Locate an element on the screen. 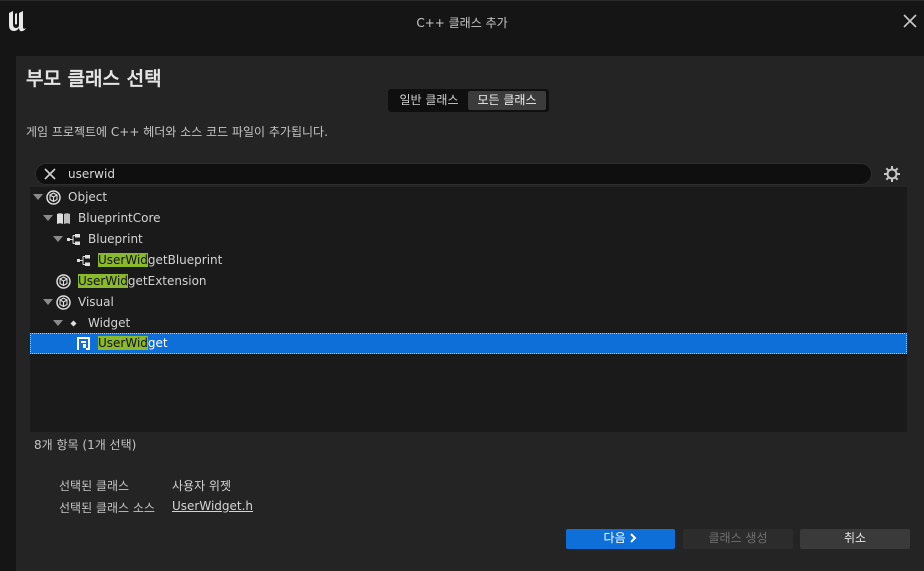  selected-class-value: 사용자 위젯 is located at coordinates (202, 486).